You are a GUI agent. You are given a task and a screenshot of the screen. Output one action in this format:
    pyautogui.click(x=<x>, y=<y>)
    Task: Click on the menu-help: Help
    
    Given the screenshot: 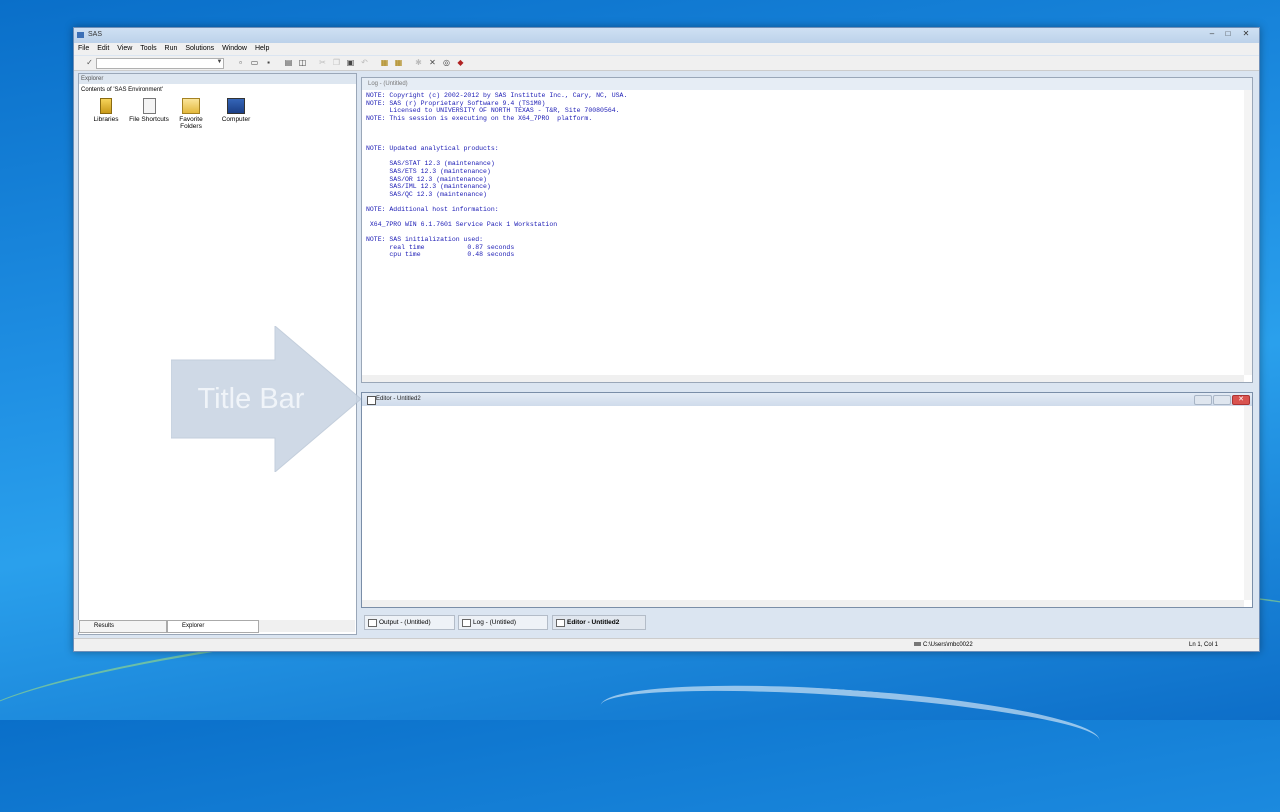 What is the action you would take?
    pyautogui.click(x=262, y=49)
    